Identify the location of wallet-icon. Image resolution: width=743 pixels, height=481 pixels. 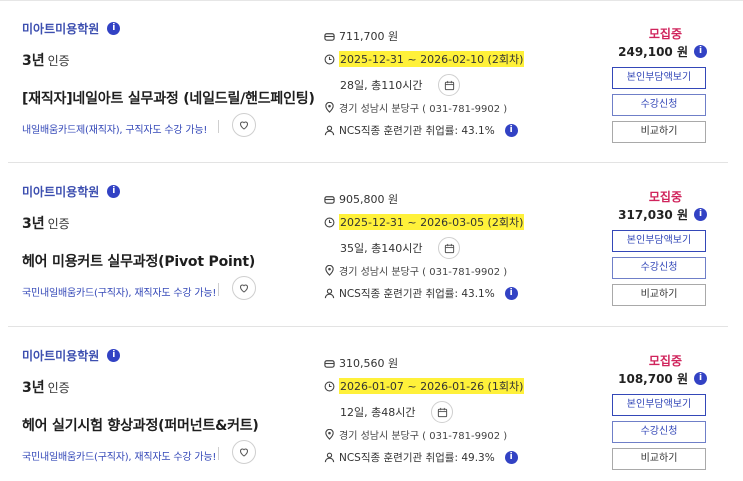
(329, 36).